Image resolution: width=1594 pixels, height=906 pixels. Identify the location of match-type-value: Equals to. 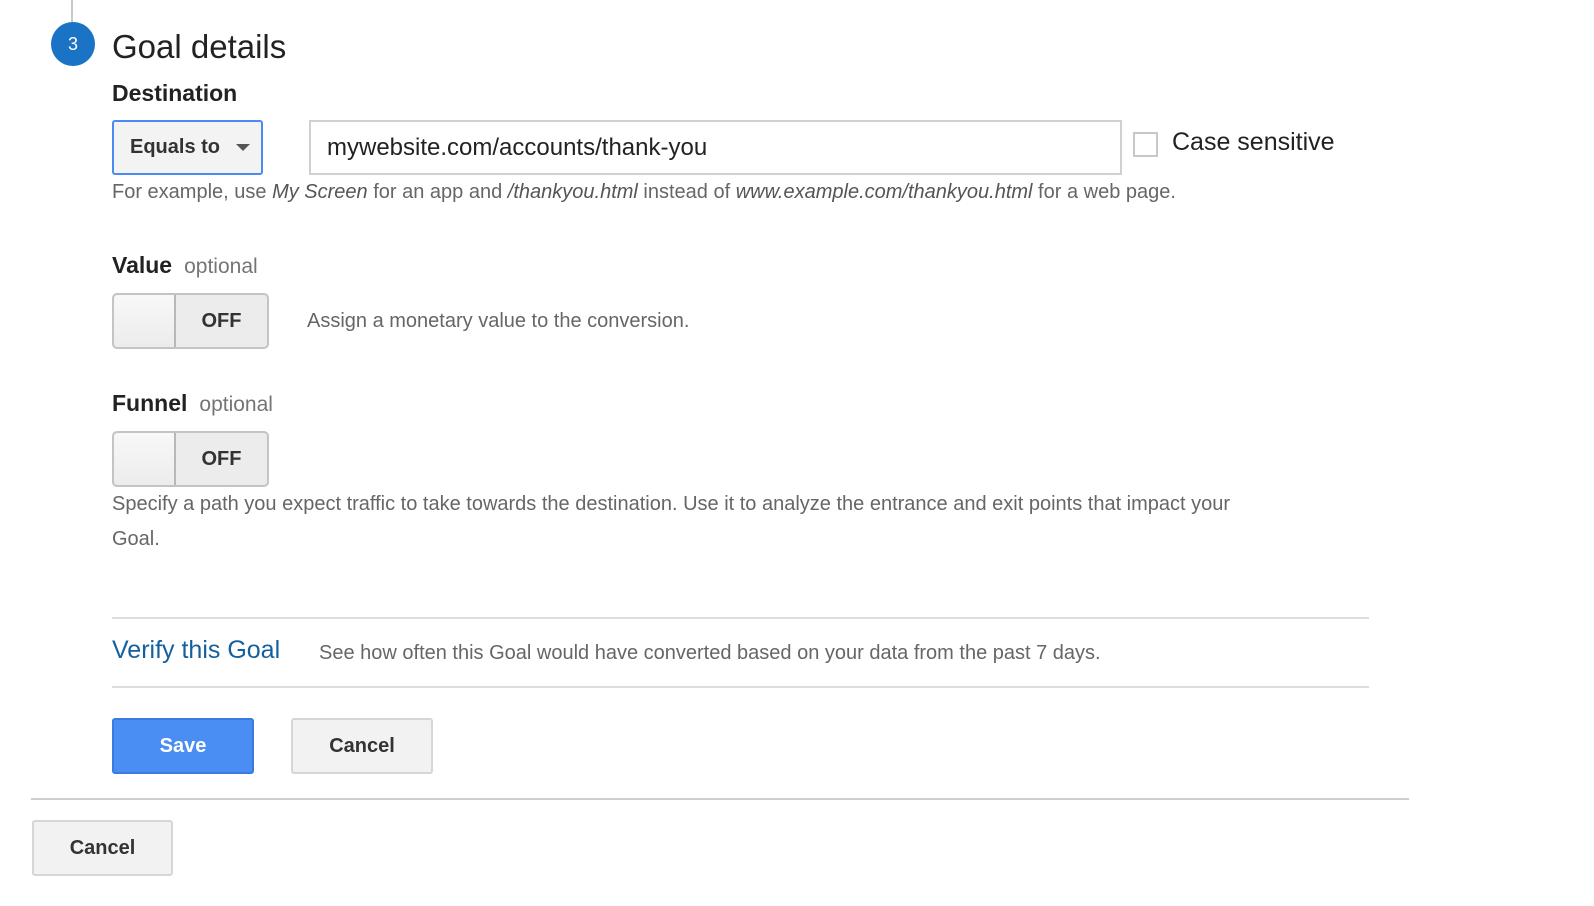
(175, 147).